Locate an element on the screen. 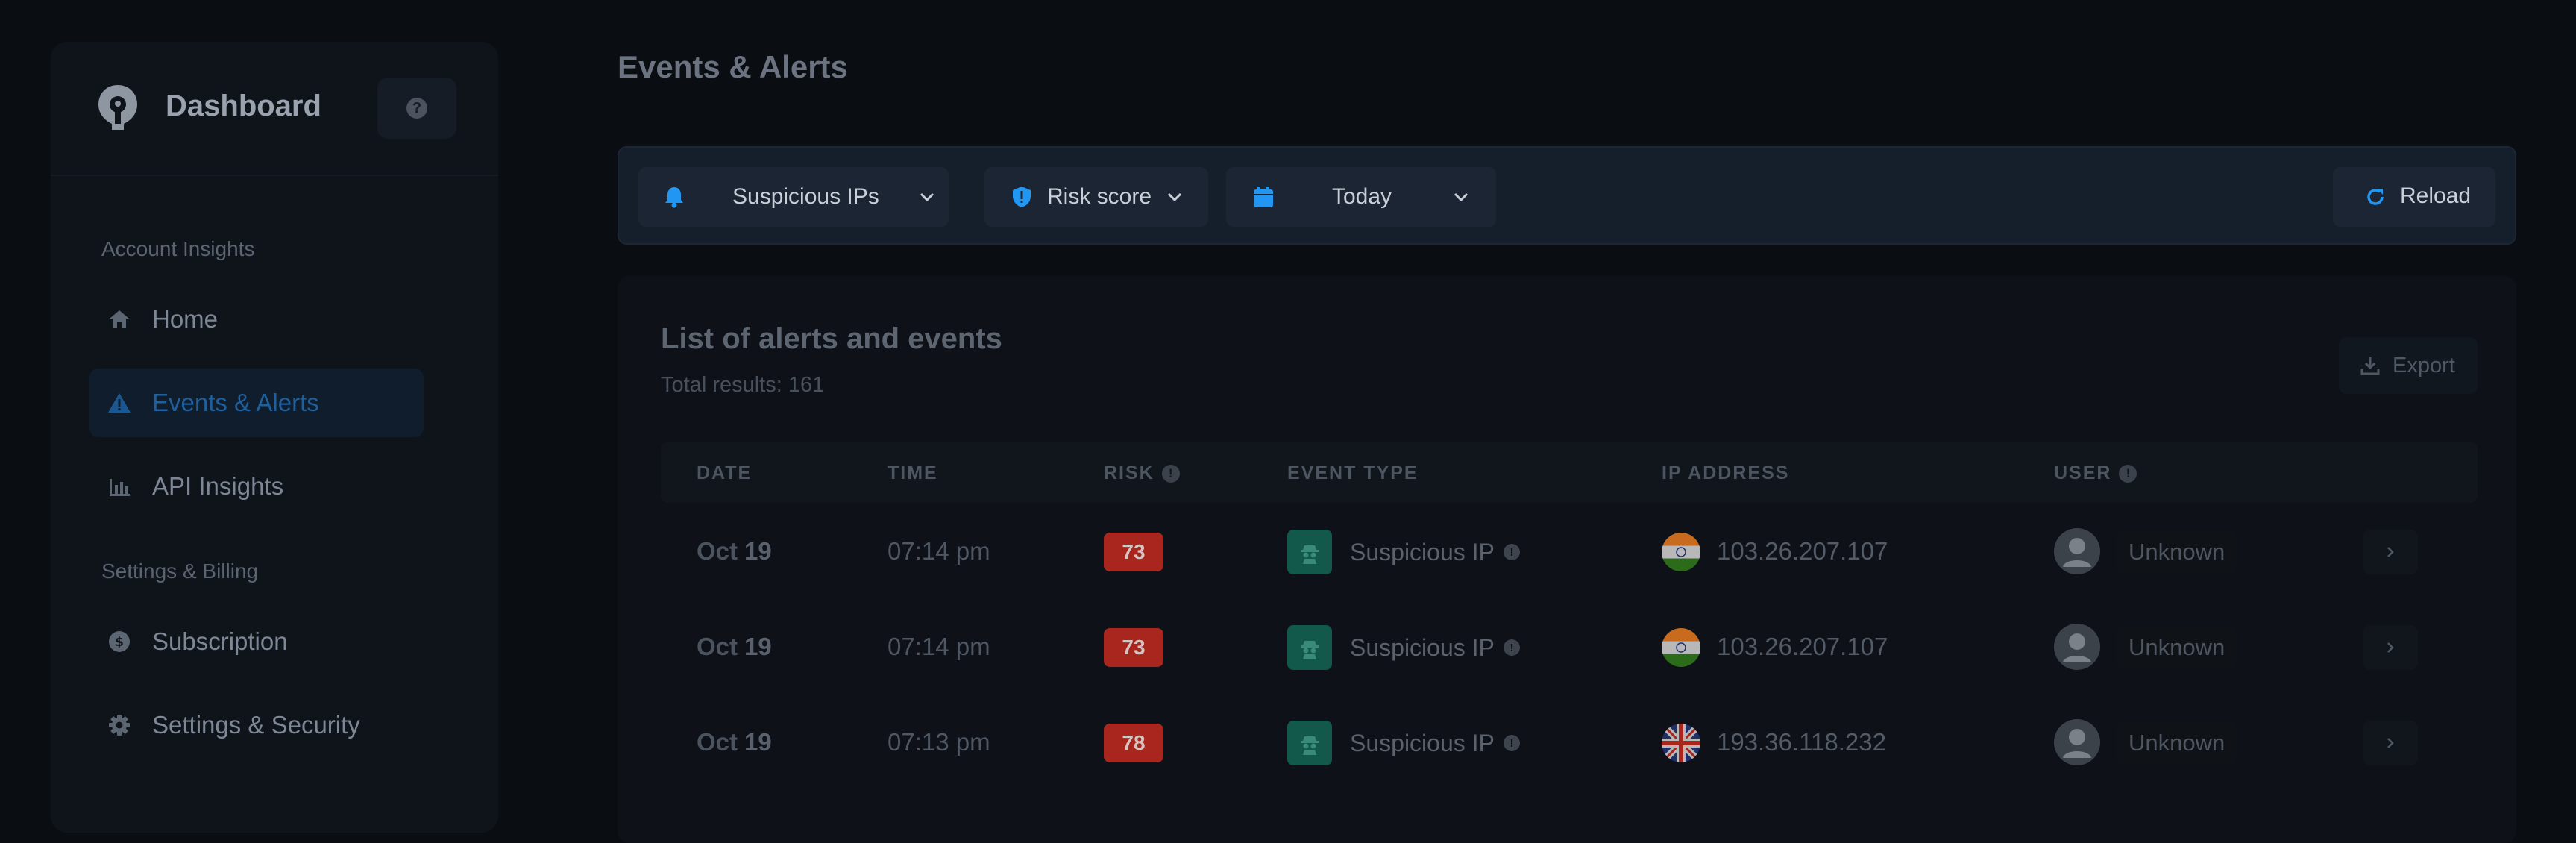  filter-suspicious-ips: Suspicious IPs is located at coordinates (793, 197).